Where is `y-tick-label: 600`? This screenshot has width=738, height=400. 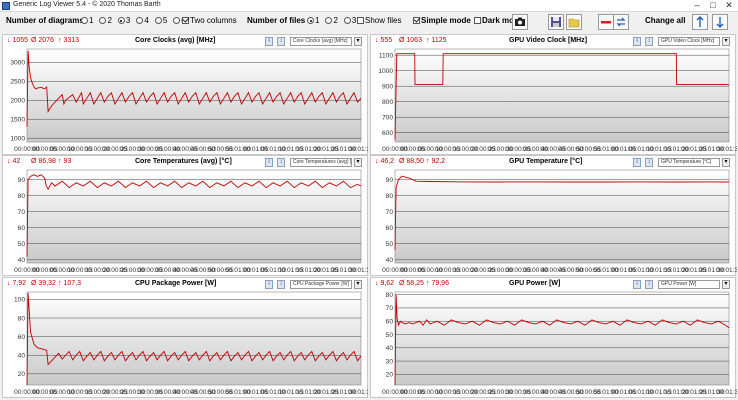
y-tick-label: 600 is located at coordinates (387, 133).